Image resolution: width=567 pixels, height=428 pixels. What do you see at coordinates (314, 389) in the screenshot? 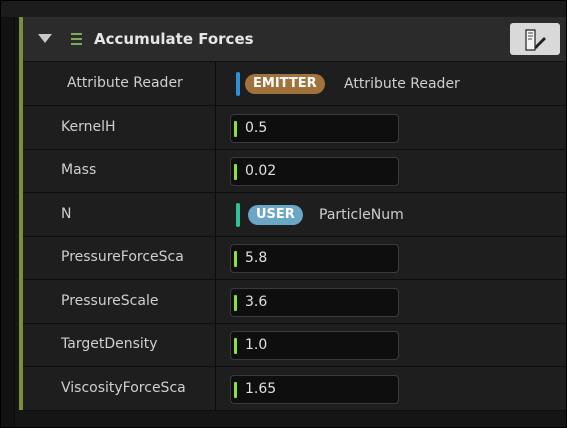
I see `float-input: 1.65` at bounding box center [314, 389].